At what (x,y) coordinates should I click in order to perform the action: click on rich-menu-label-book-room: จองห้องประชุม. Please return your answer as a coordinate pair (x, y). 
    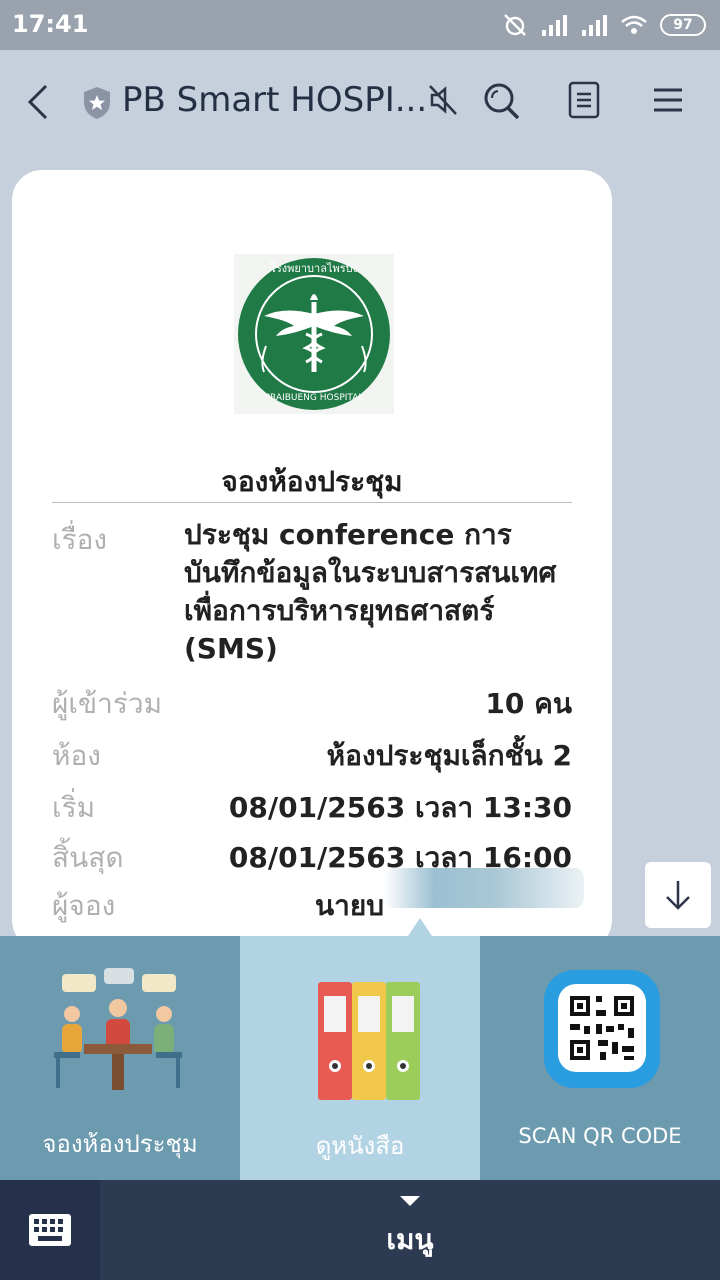
    Looking at the image, I should click on (120, 1144).